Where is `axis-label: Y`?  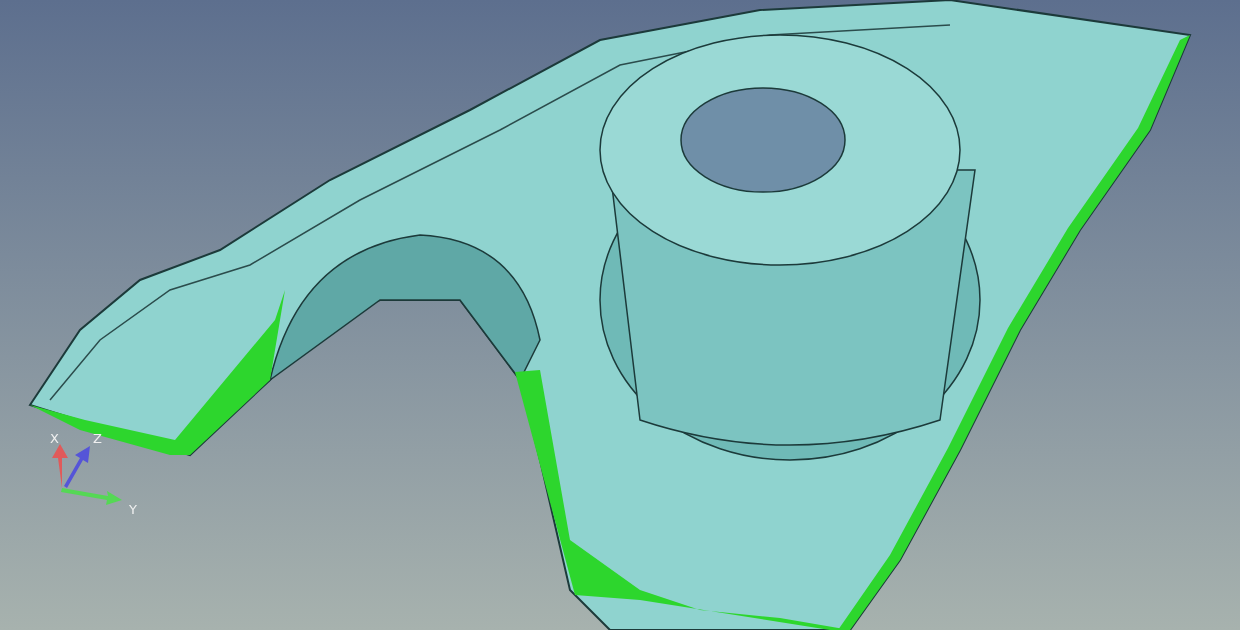
axis-label: Y is located at coordinates (133, 509).